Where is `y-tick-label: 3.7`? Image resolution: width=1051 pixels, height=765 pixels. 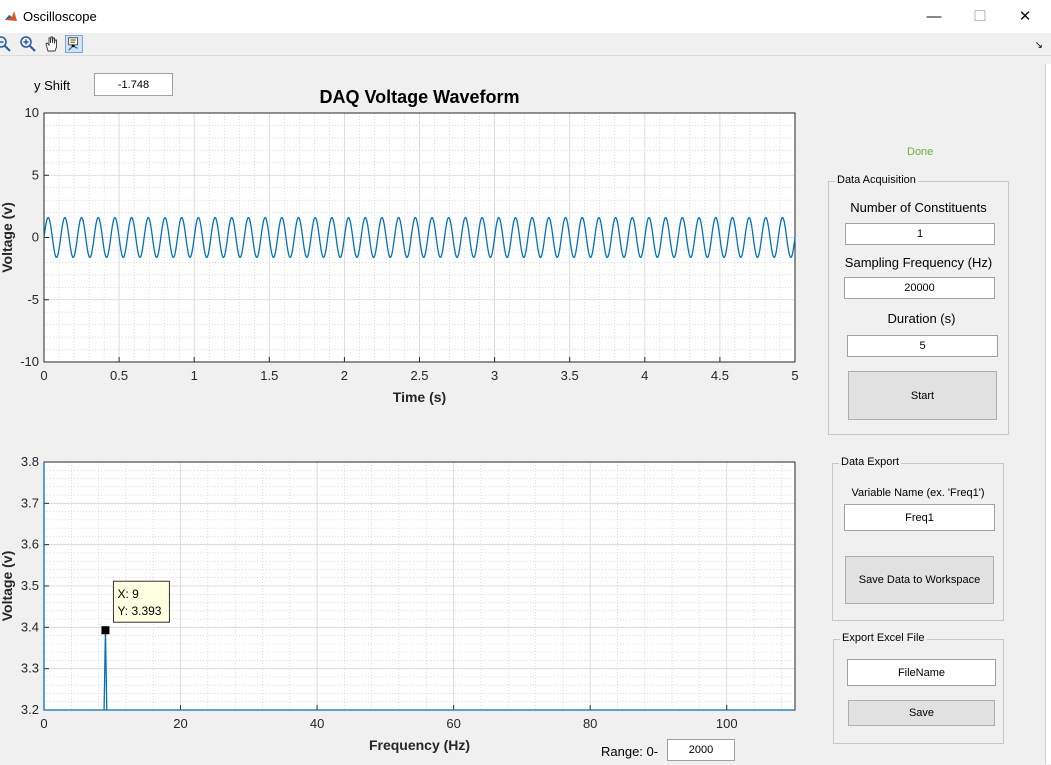 y-tick-label: 3.7 is located at coordinates (30, 502).